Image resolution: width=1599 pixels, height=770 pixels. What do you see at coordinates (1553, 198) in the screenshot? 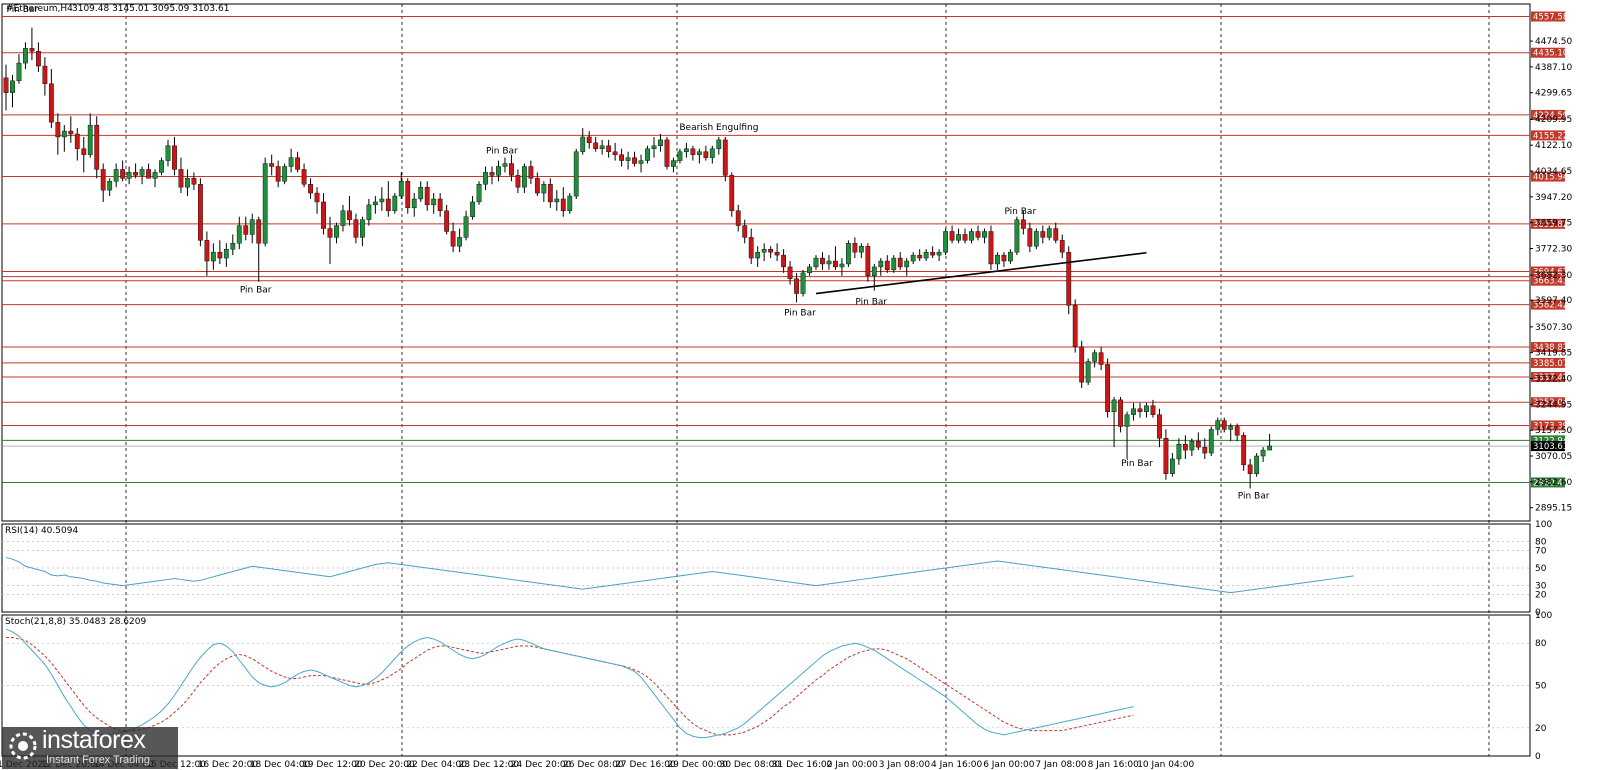
I see `y-tick-label: 3947.20` at bounding box center [1553, 198].